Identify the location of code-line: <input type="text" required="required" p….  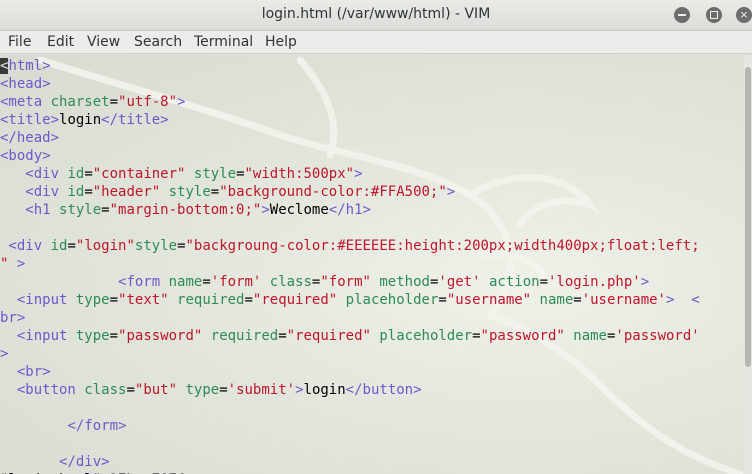
(376, 300).